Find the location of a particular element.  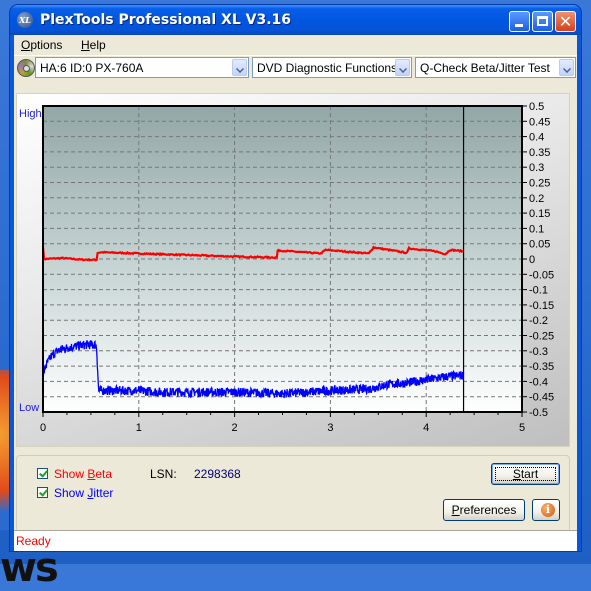

preferences-label: references is located at coordinates (488, 510).